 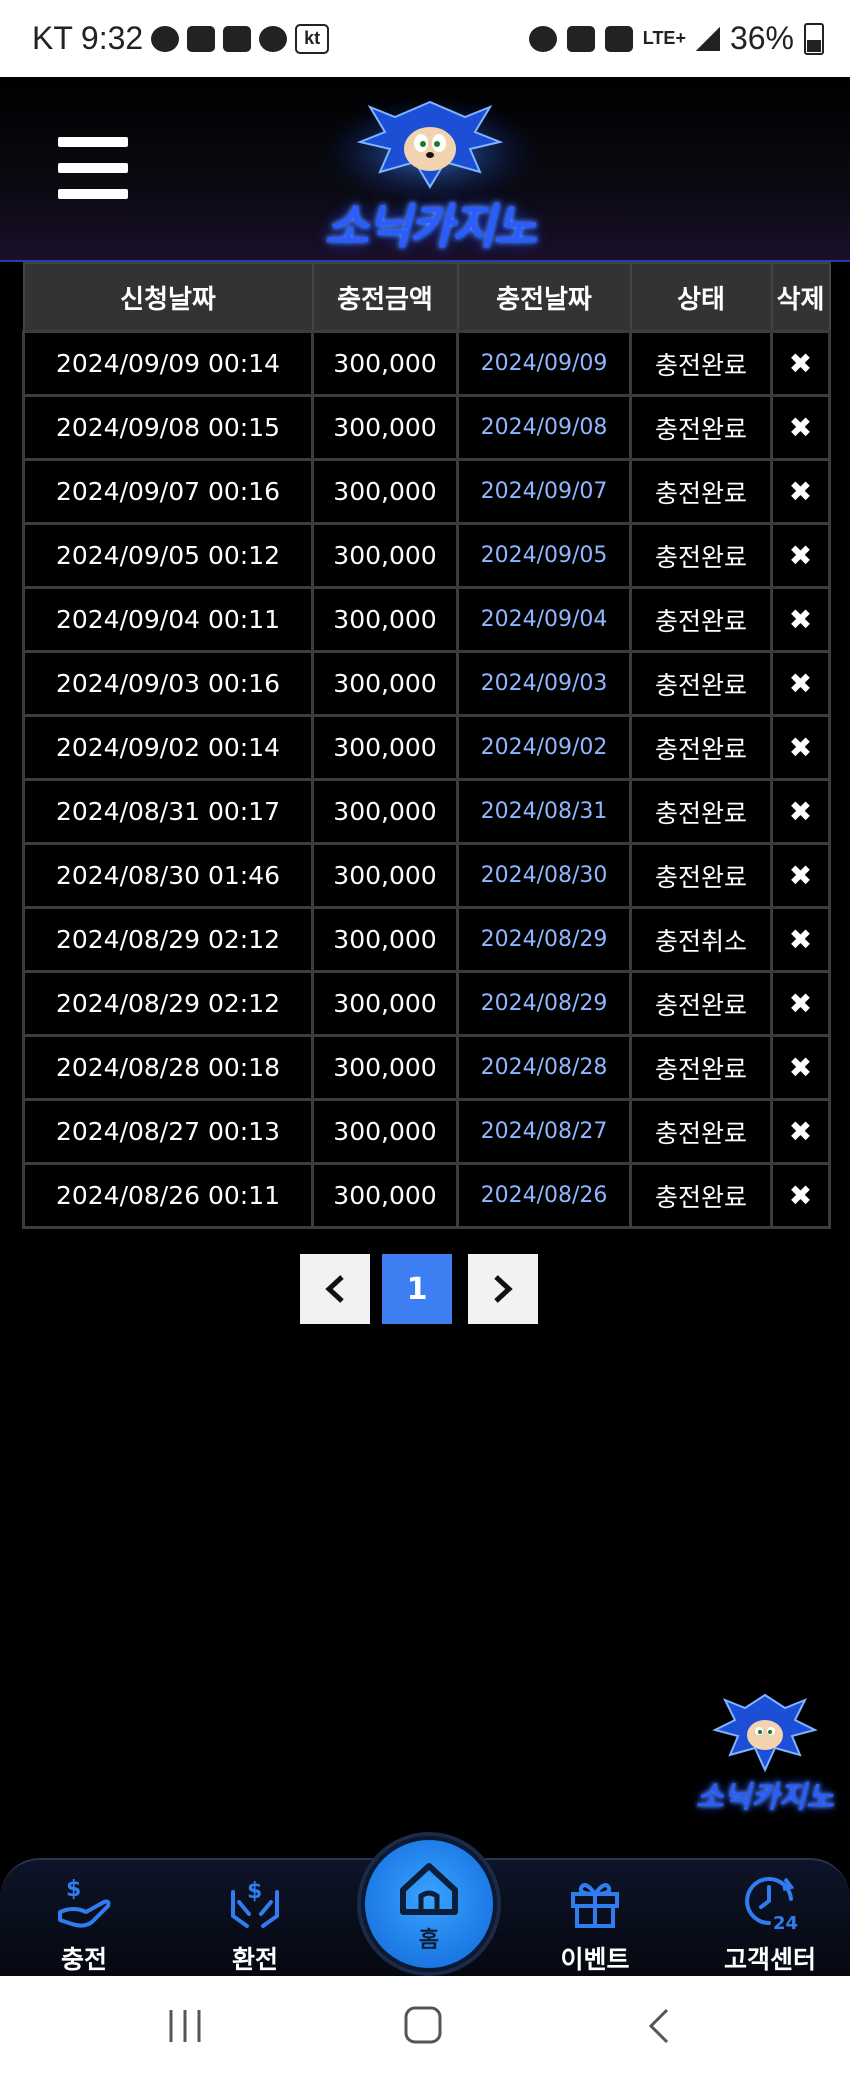 I want to click on request-date-cell: 2024/09/03 00:16, so click(x=168, y=683).